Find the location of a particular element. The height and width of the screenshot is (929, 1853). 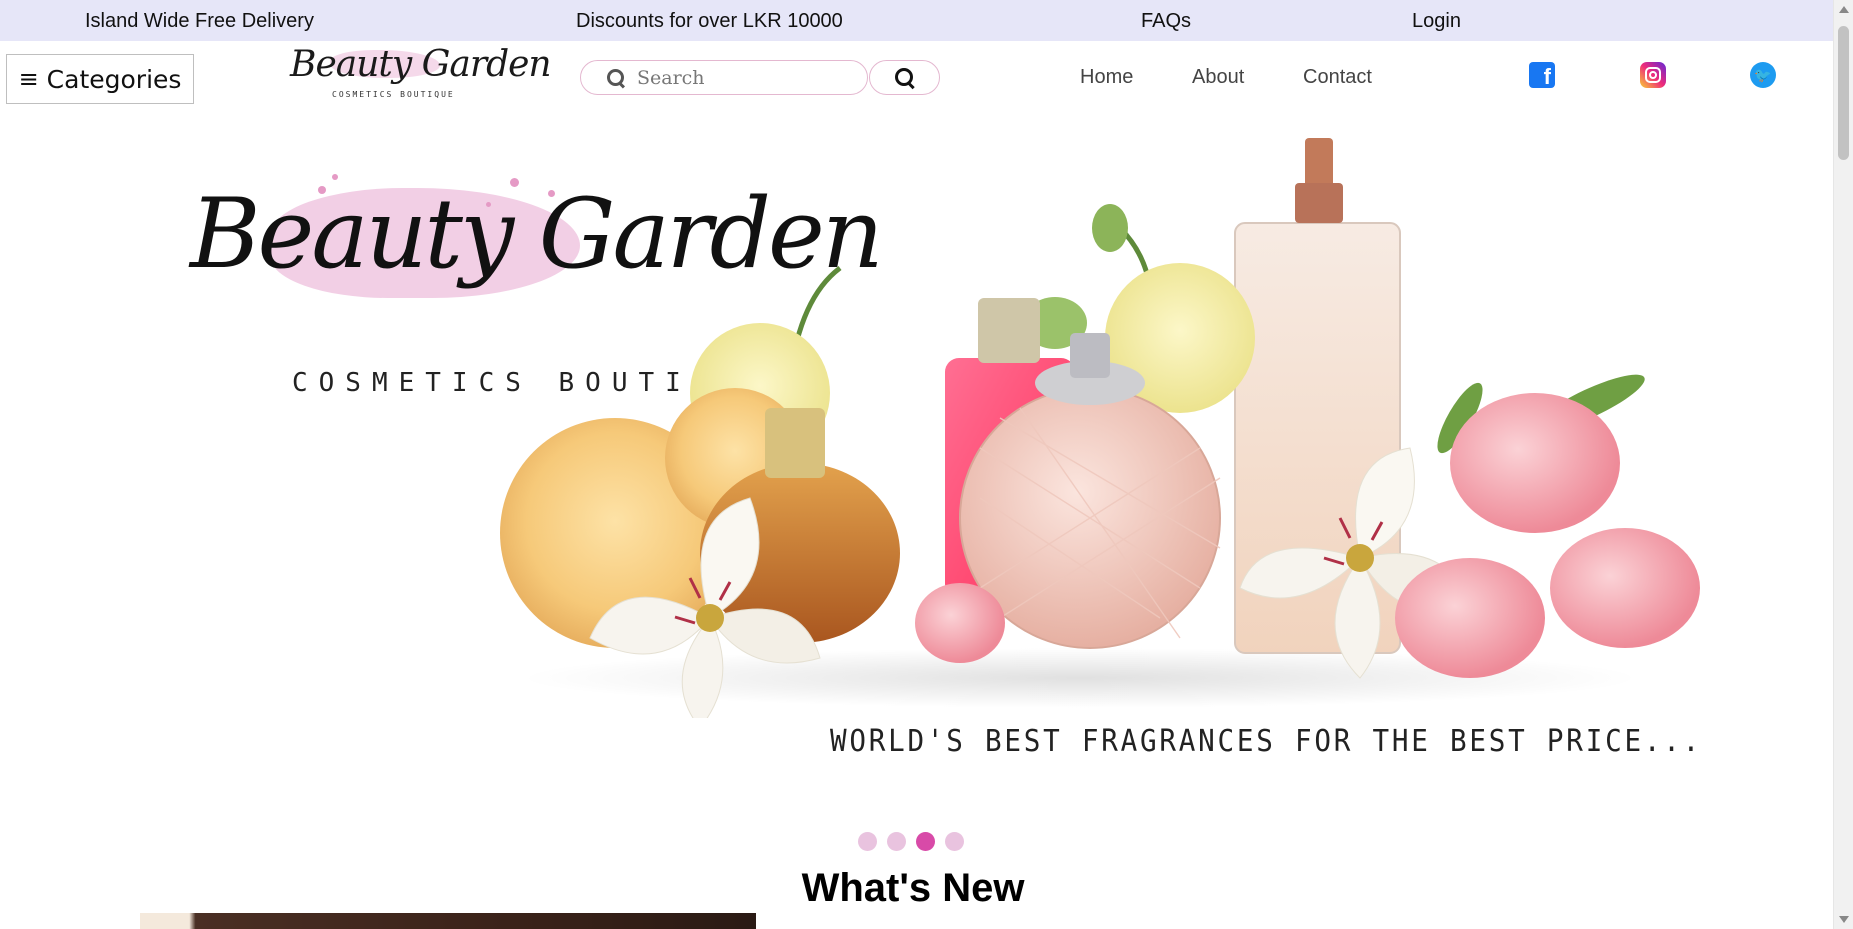

header-logo-script: Beauty Garden is located at coordinates (421, 64).